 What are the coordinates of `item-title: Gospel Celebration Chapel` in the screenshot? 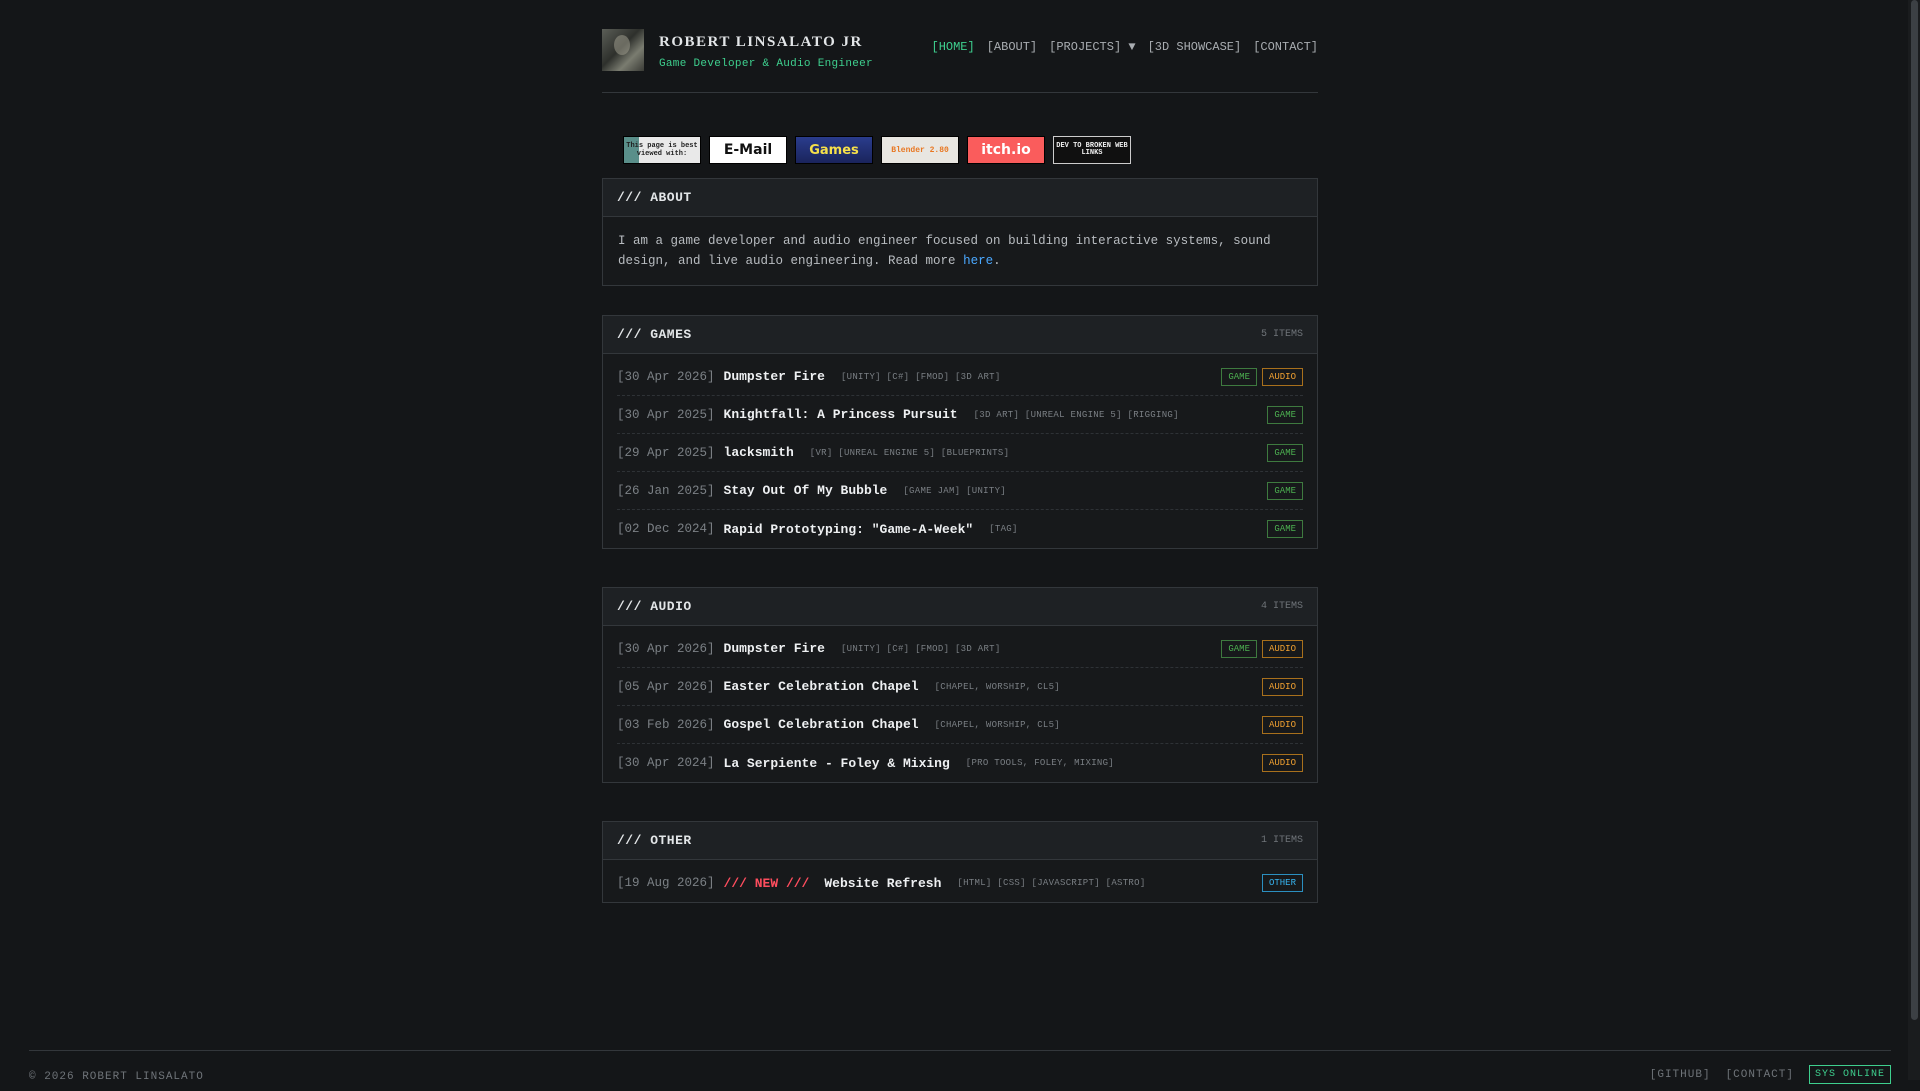 It's located at (821, 724).